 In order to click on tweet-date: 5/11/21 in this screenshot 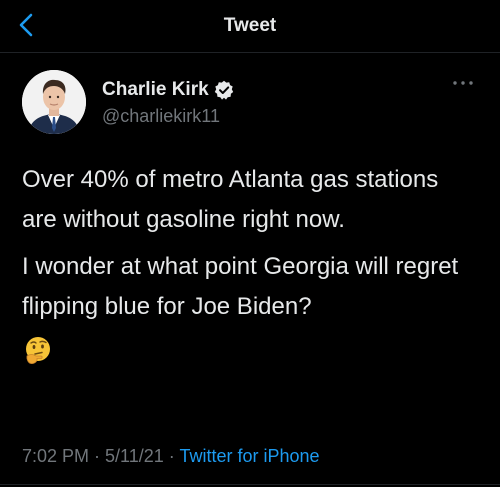, I will do `click(134, 456)`.